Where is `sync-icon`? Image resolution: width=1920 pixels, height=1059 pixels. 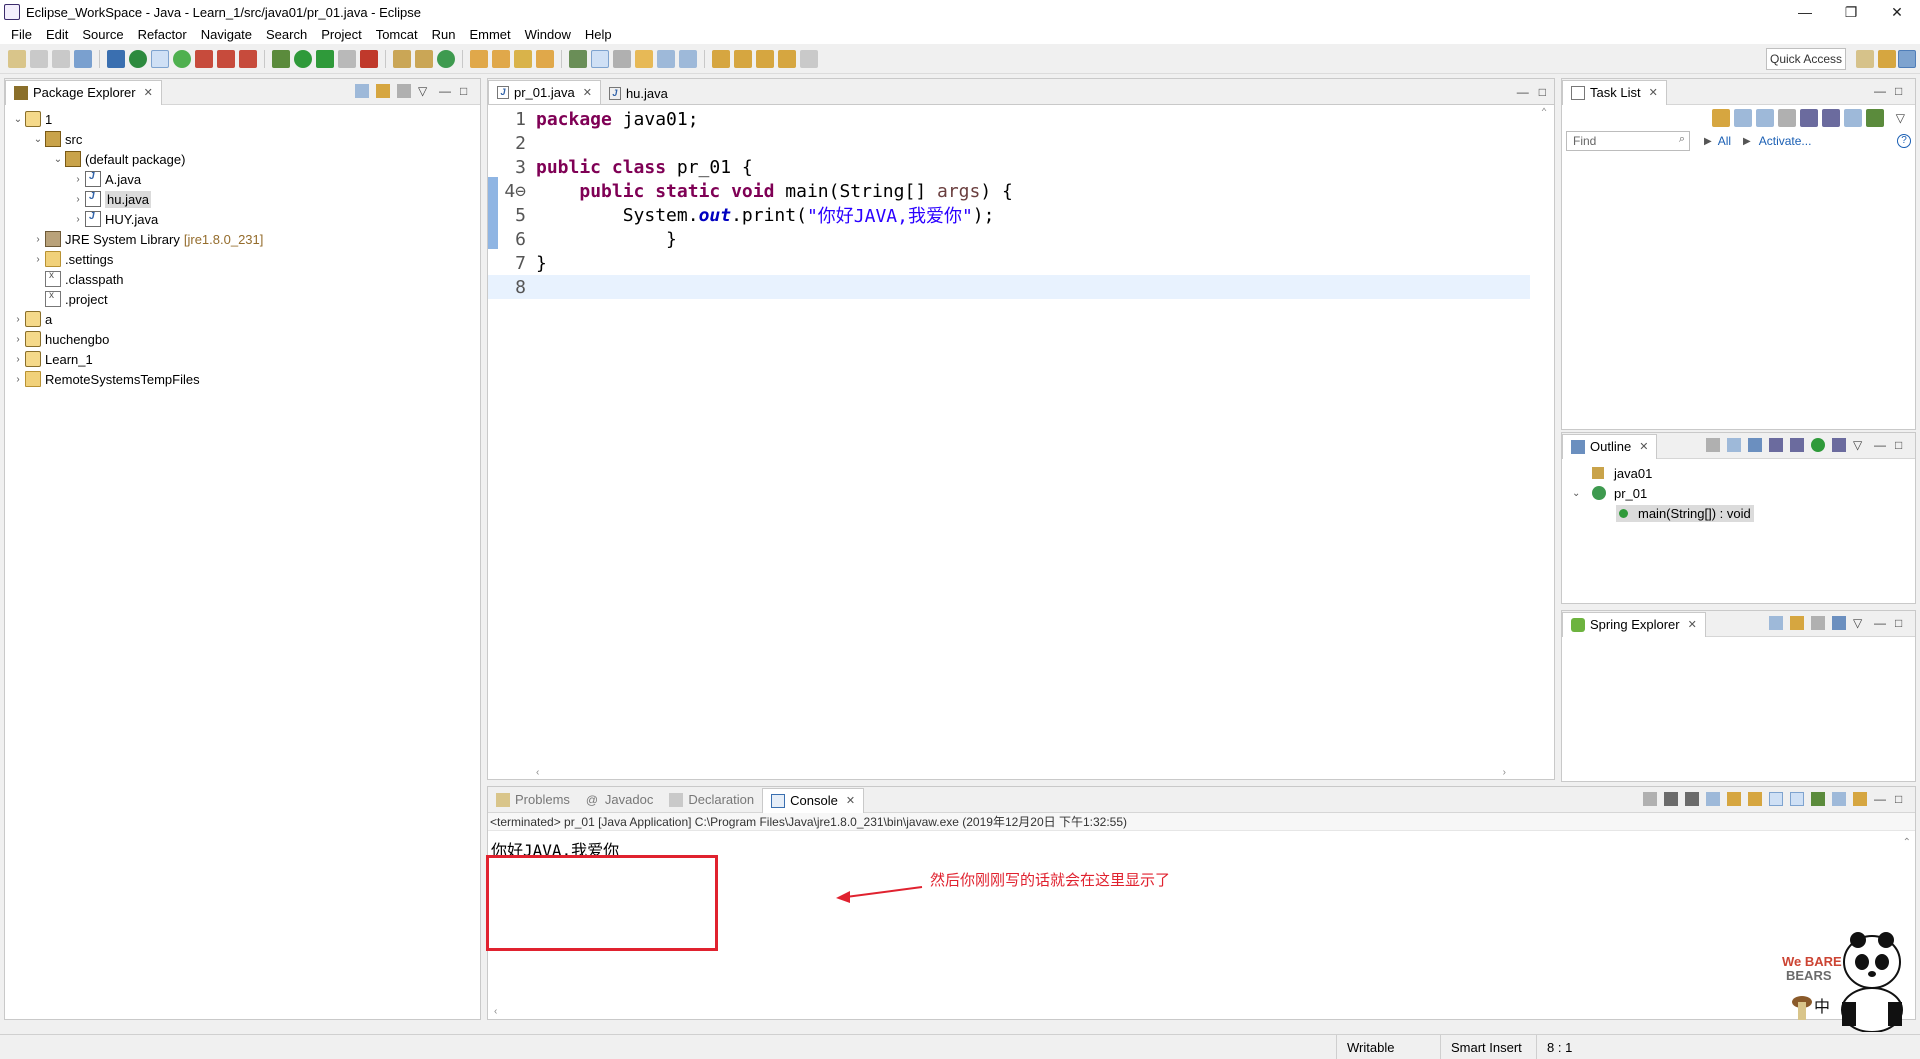 sync-icon is located at coordinates (1875, 118).